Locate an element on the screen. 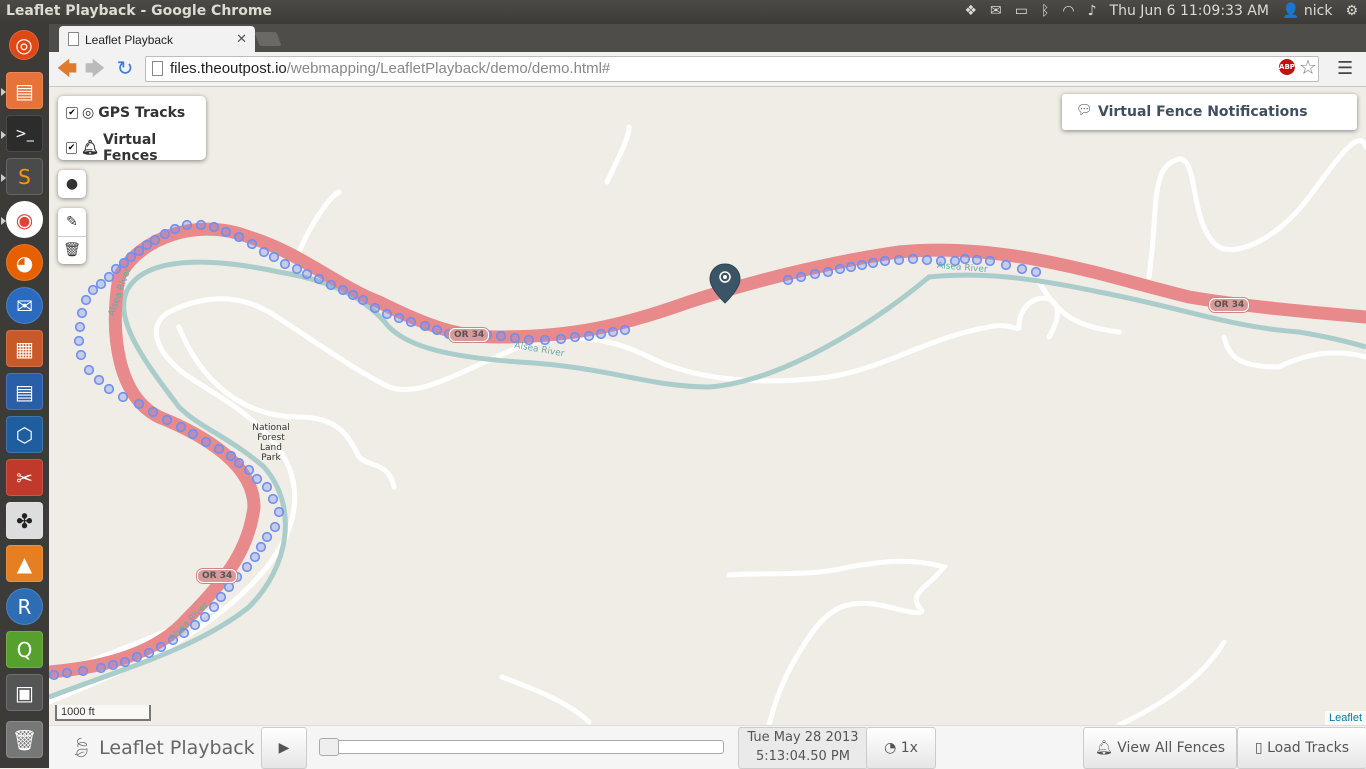 This screenshot has width=1366, height=769. view-all-fences-button: 🔔︎ View All Fences is located at coordinates (1160, 748).